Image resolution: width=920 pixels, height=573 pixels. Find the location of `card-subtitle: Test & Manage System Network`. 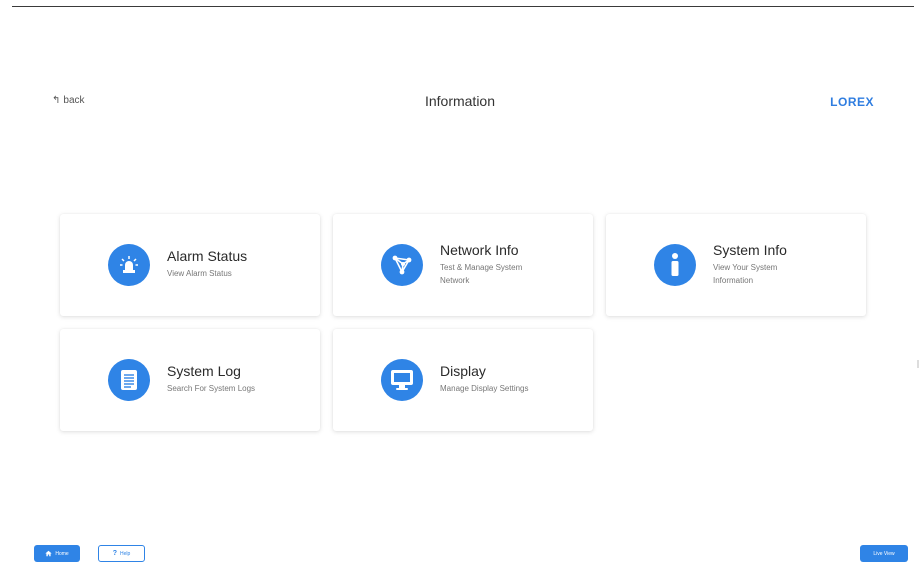

card-subtitle: Test & Manage System Network is located at coordinates (481, 273).